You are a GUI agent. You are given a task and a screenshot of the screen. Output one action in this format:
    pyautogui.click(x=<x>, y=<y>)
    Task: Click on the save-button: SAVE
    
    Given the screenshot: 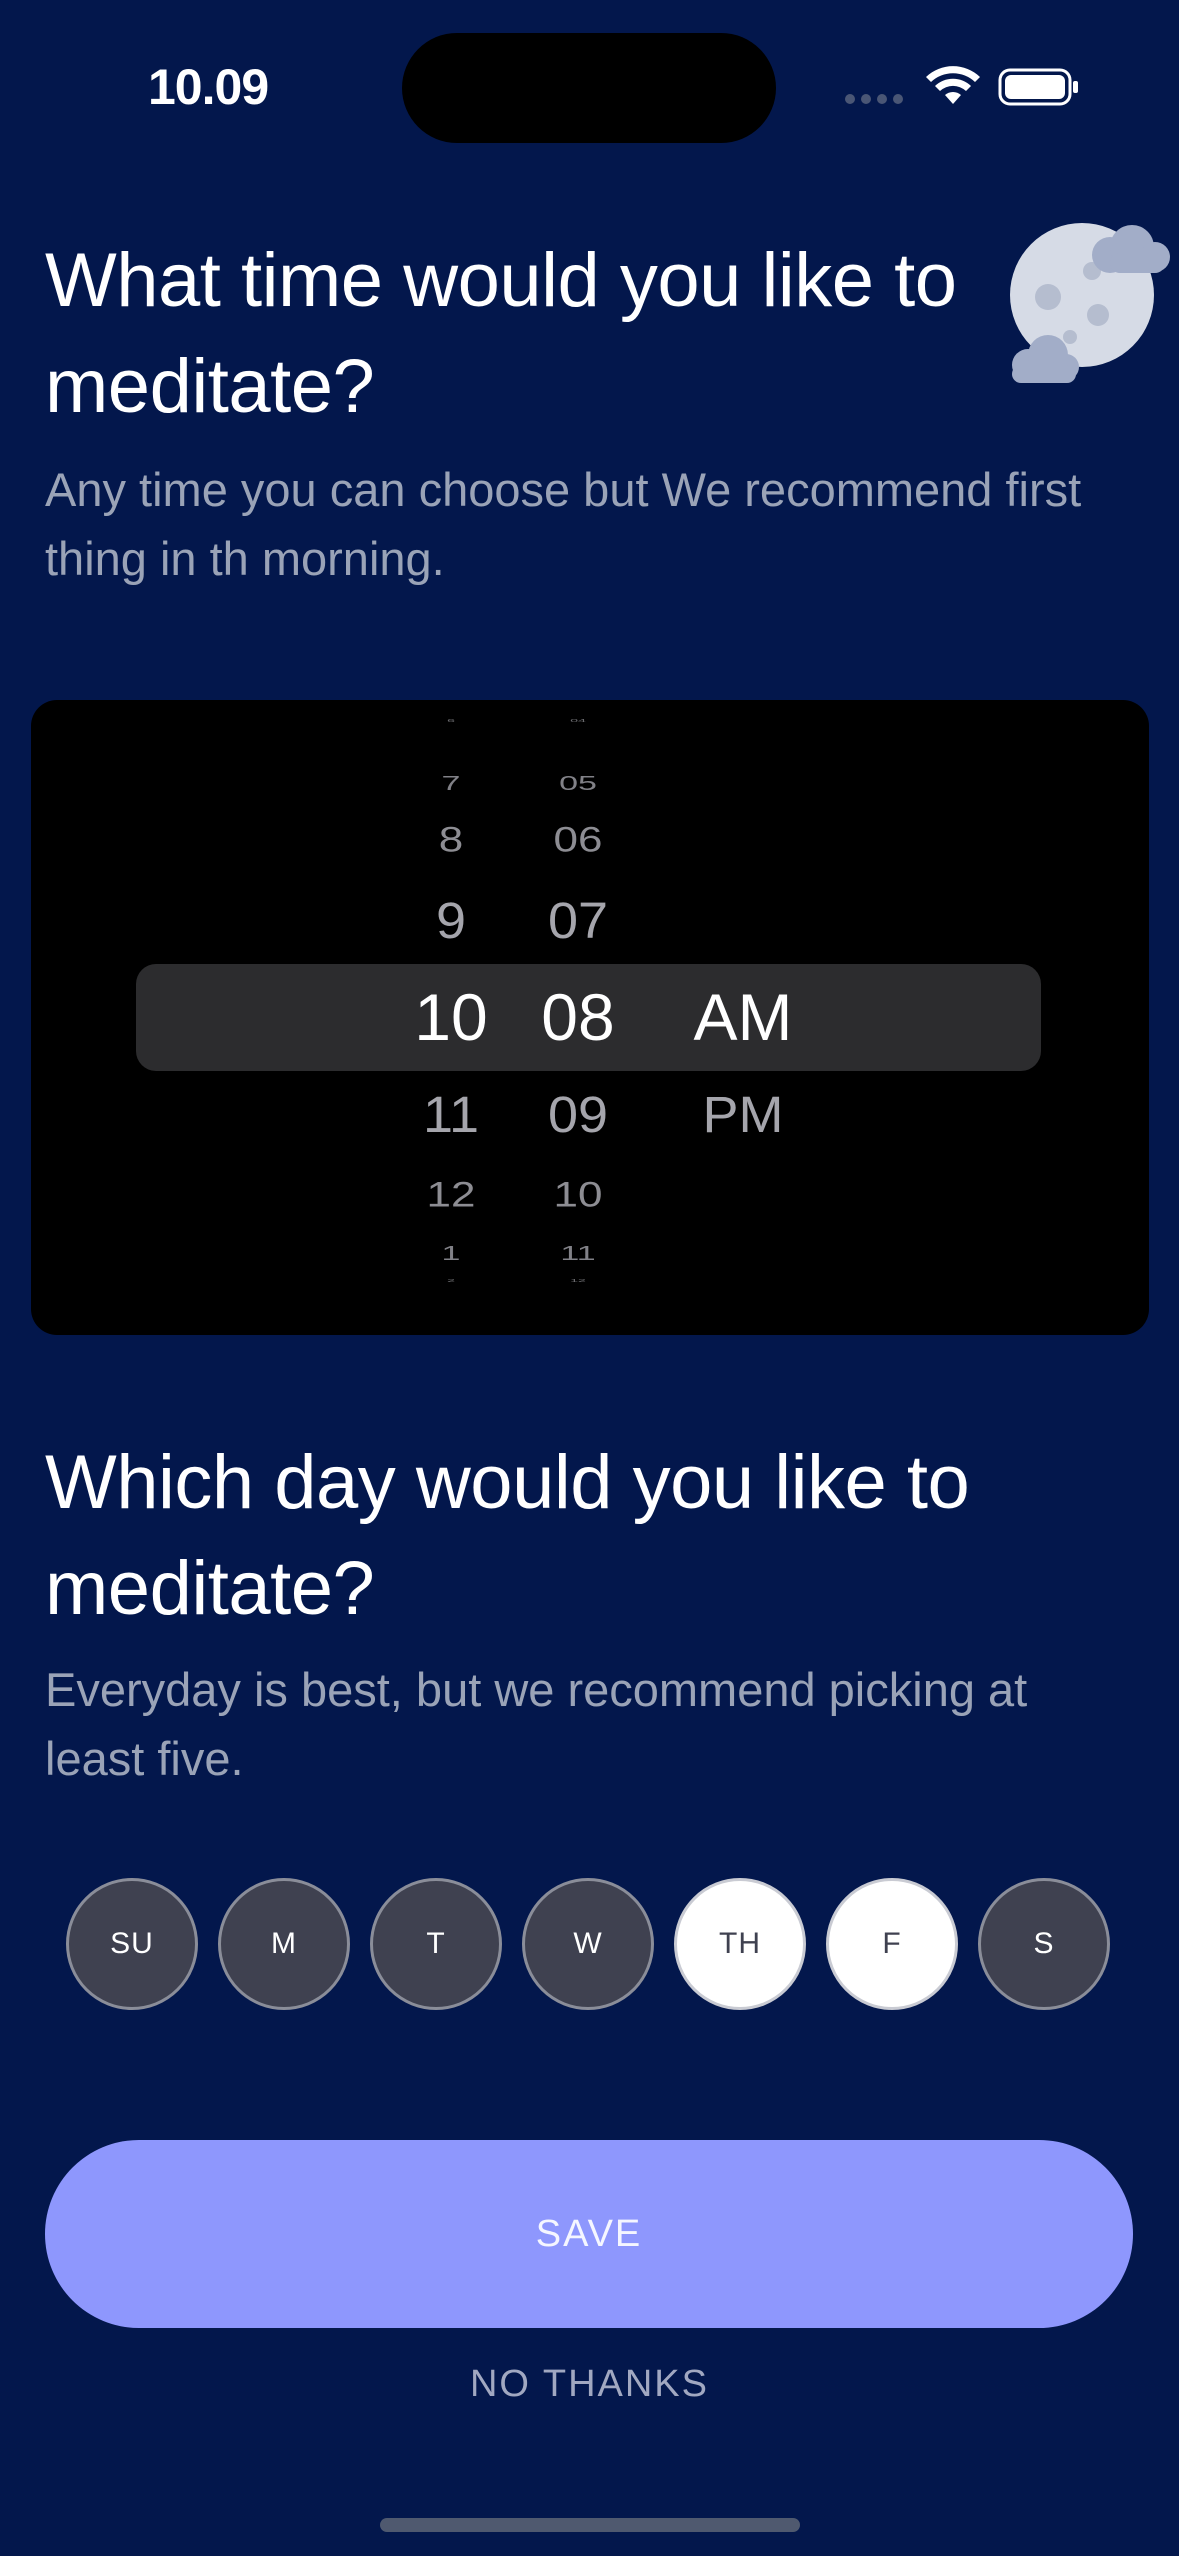 What is the action you would take?
    pyautogui.click(x=589, y=2234)
    